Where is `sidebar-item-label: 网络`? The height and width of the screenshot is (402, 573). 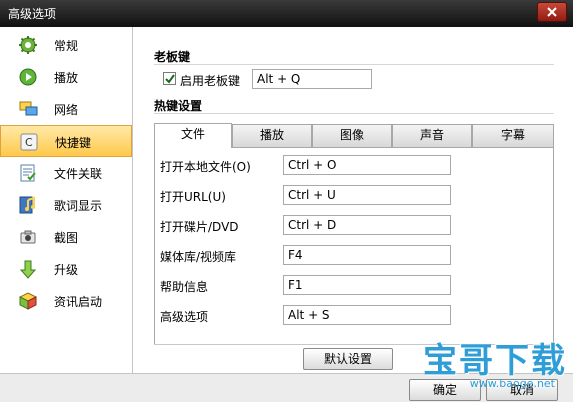 sidebar-item-label: 网络 is located at coordinates (66, 110).